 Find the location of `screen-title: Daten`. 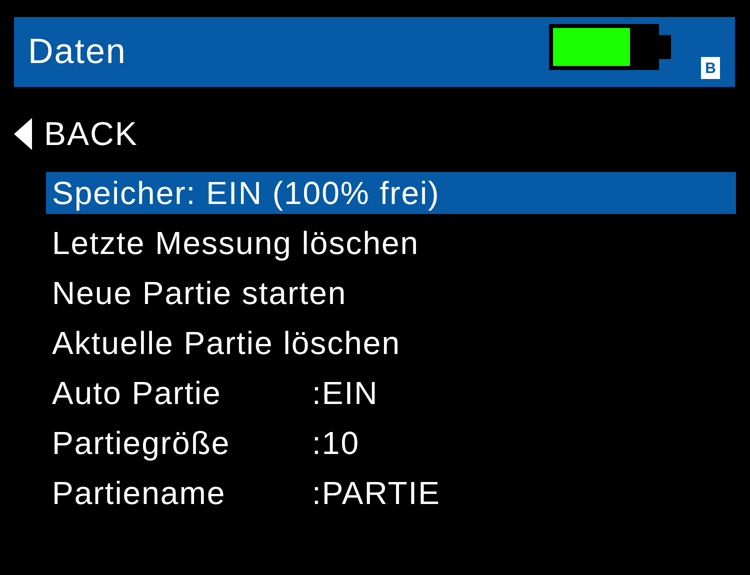

screen-title: Daten is located at coordinates (78, 52).